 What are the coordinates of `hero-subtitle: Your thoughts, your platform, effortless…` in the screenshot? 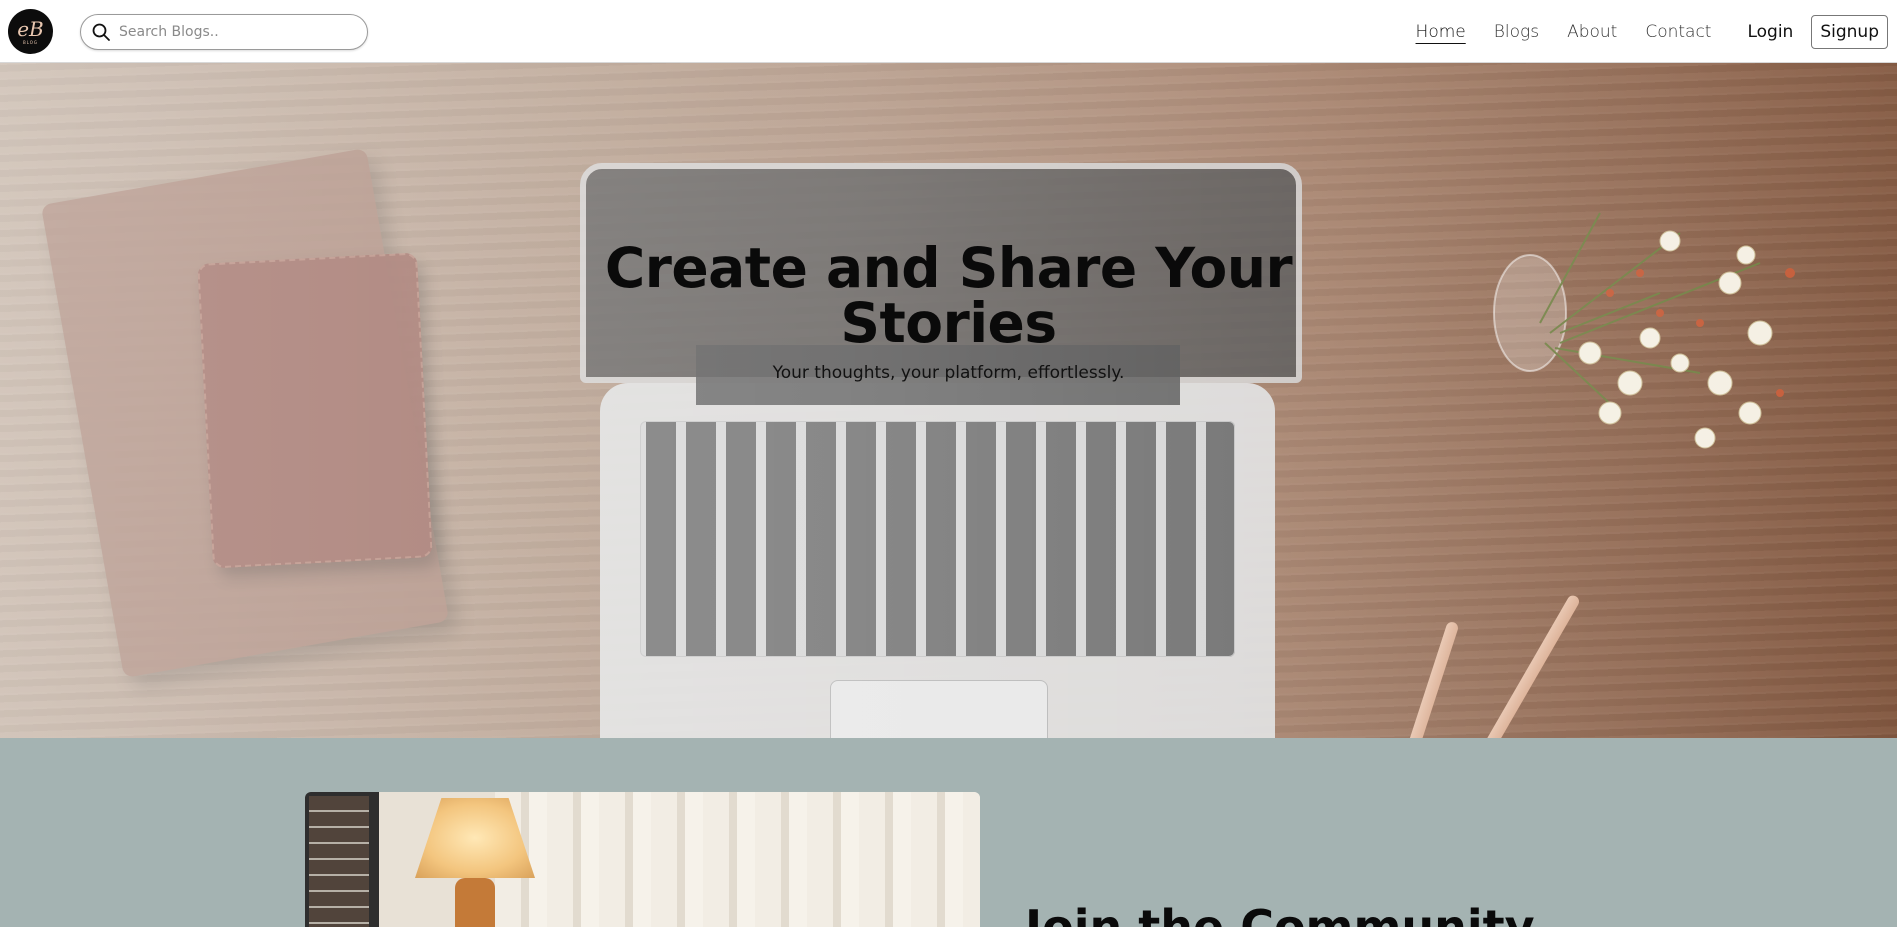 It's located at (948, 373).